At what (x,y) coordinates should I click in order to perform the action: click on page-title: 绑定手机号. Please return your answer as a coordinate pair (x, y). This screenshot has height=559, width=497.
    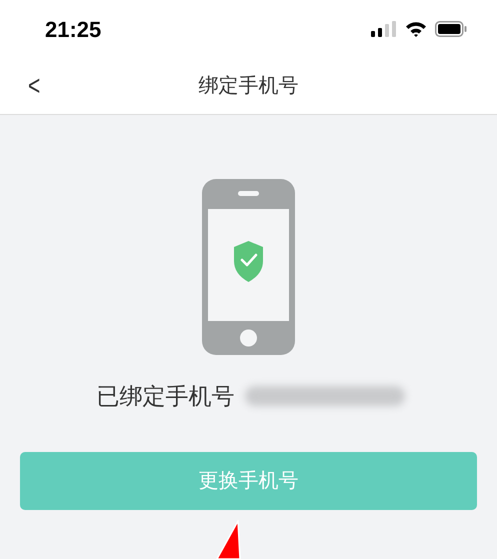
    Looking at the image, I should click on (248, 86).